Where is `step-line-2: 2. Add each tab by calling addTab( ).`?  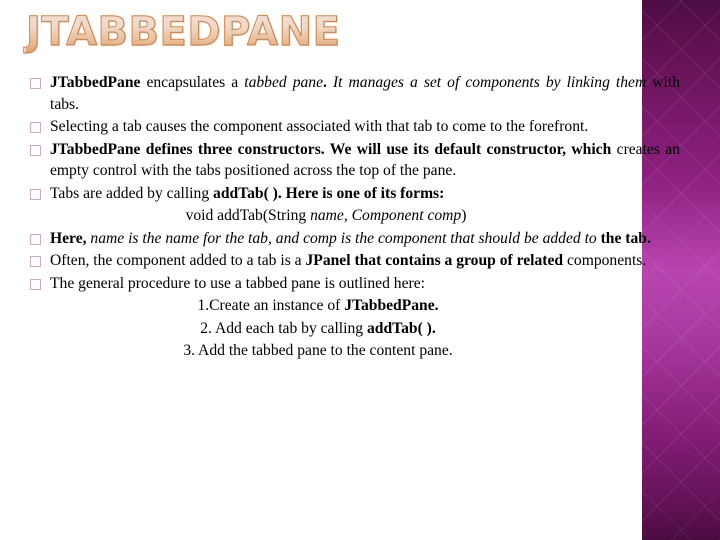
step-line-2: 2. Add each tab by calling addTab( ). is located at coordinates (318, 328).